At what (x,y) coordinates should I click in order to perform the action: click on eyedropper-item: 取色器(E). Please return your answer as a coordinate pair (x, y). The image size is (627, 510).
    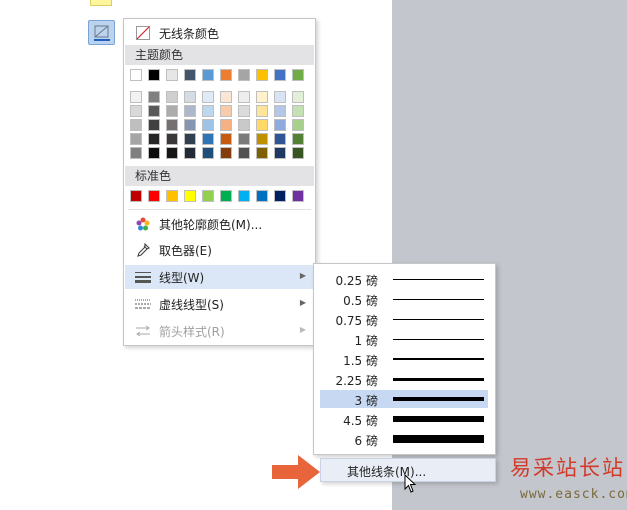
    Looking at the image, I should click on (219, 250).